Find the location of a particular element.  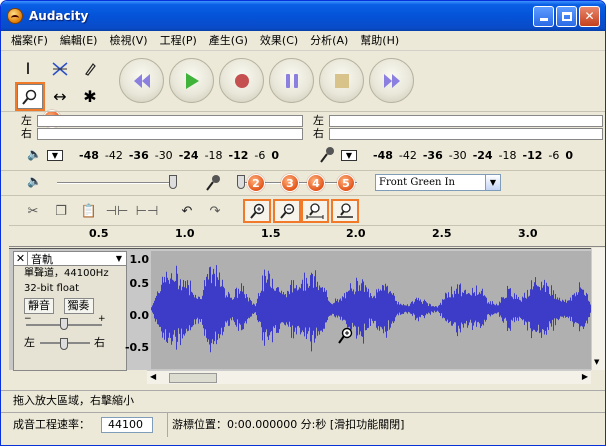

audacity-icon is located at coordinates (15, 16).